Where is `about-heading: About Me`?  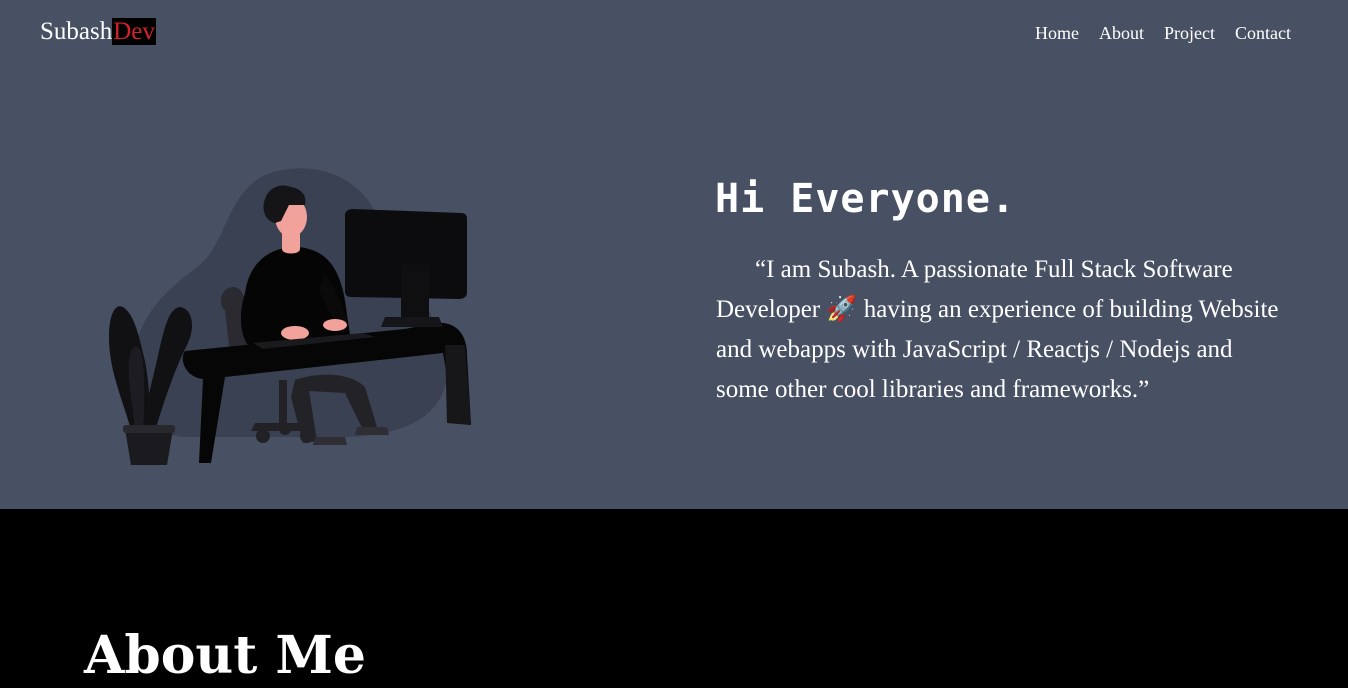
about-heading: About Me is located at coordinates (225, 655).